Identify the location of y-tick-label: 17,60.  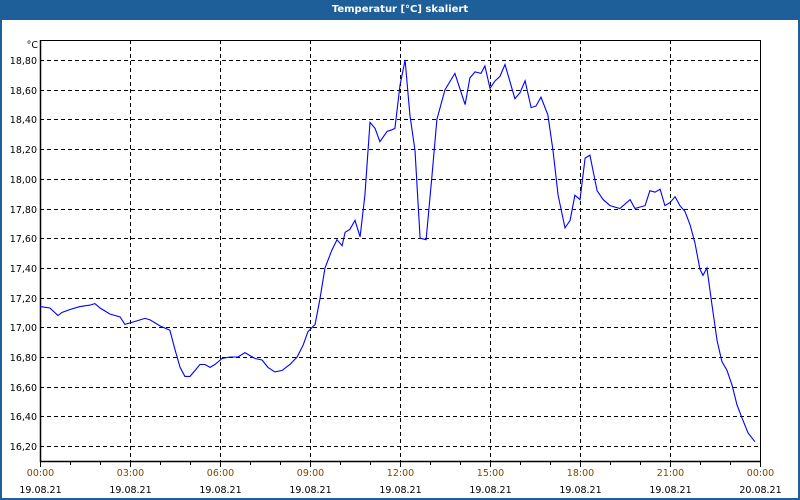
(23, 239).